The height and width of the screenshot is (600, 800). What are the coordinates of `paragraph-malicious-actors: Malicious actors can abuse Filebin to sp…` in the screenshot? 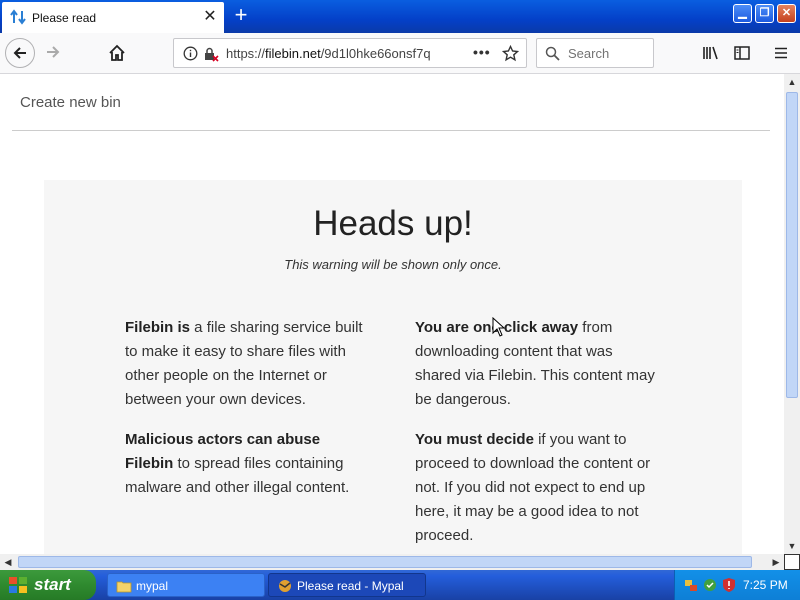 It's located at (247, 464).